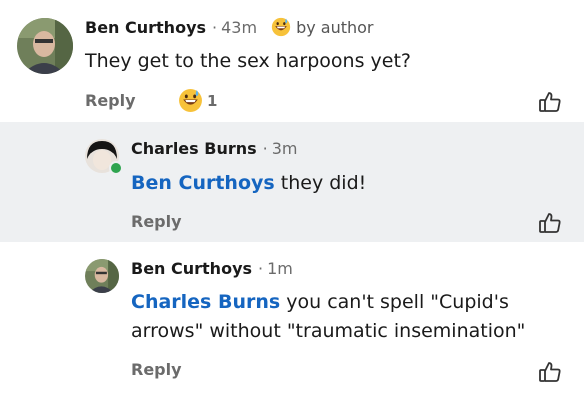  What do you see at coordinates (320, 183) in the screenshot?
I see `comment-text-rest: they did!` at bounding box center [320, 183].